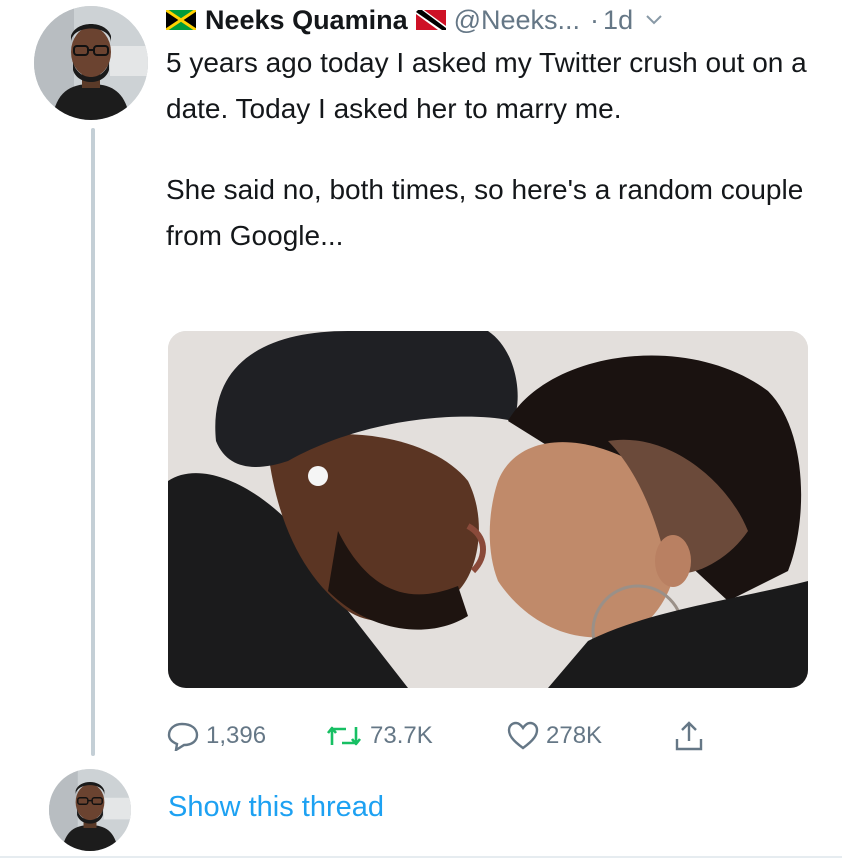 This screenshot has width=842, height=858. What do you see at coordinates (91, 63) in the screenshot?
I see `author-avatar` at bounding box center [91, 63].